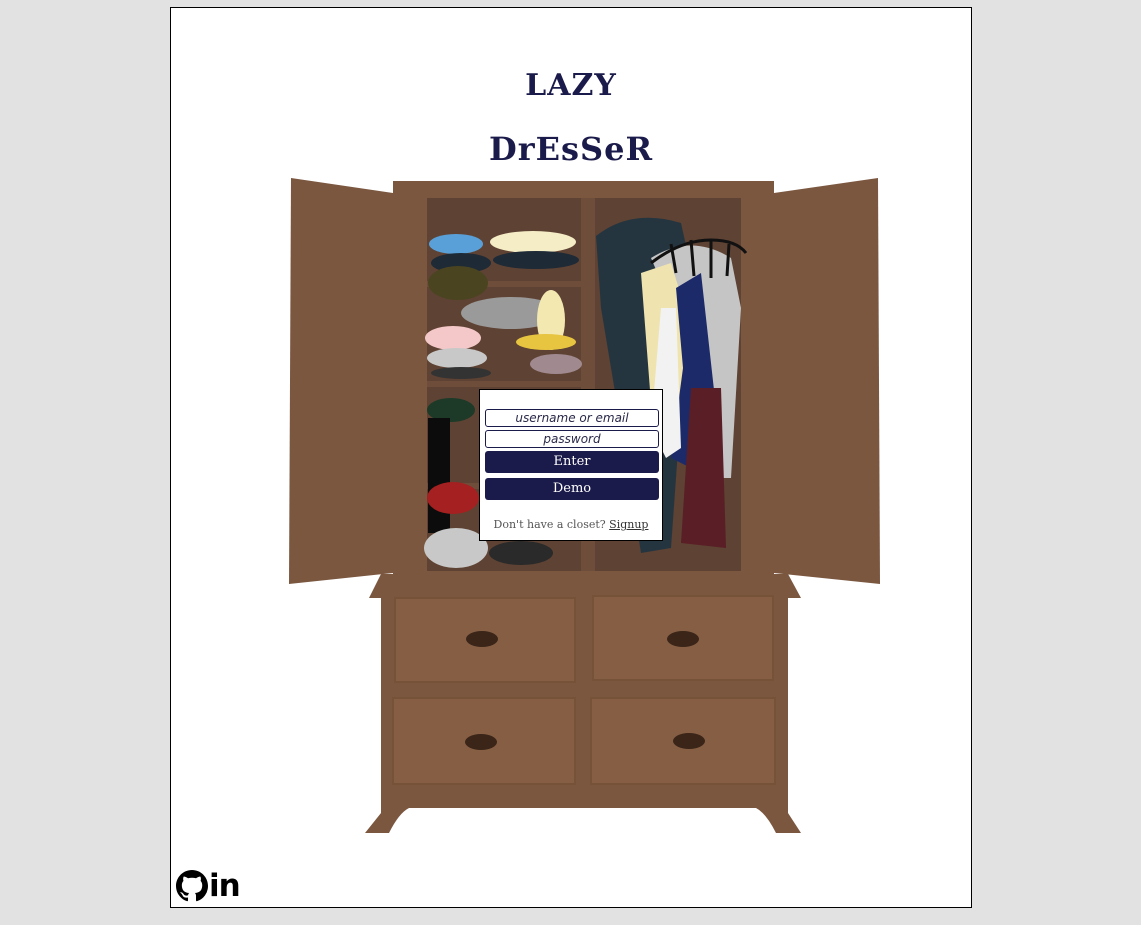  I want to click on signup-link: Signup, so click(628, 524).